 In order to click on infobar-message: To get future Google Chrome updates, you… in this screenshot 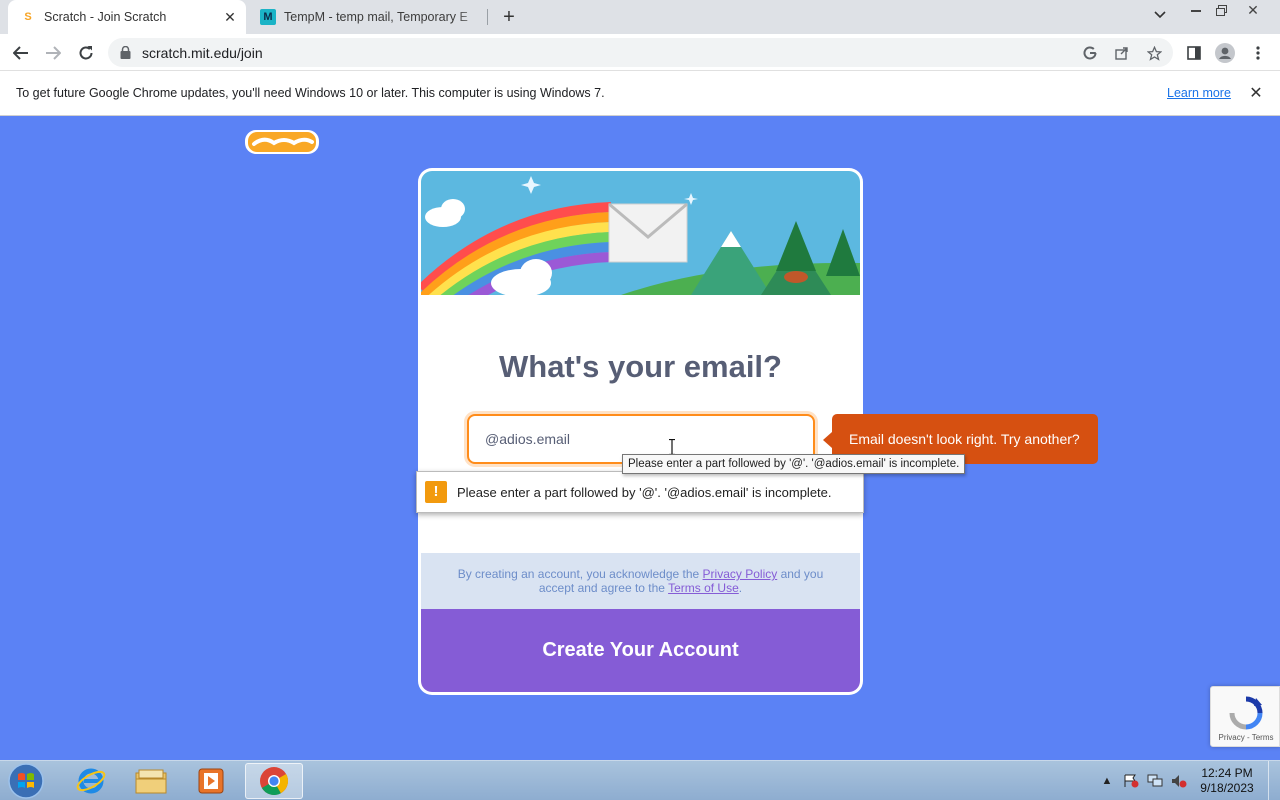, I will do `click(310, 93)`.